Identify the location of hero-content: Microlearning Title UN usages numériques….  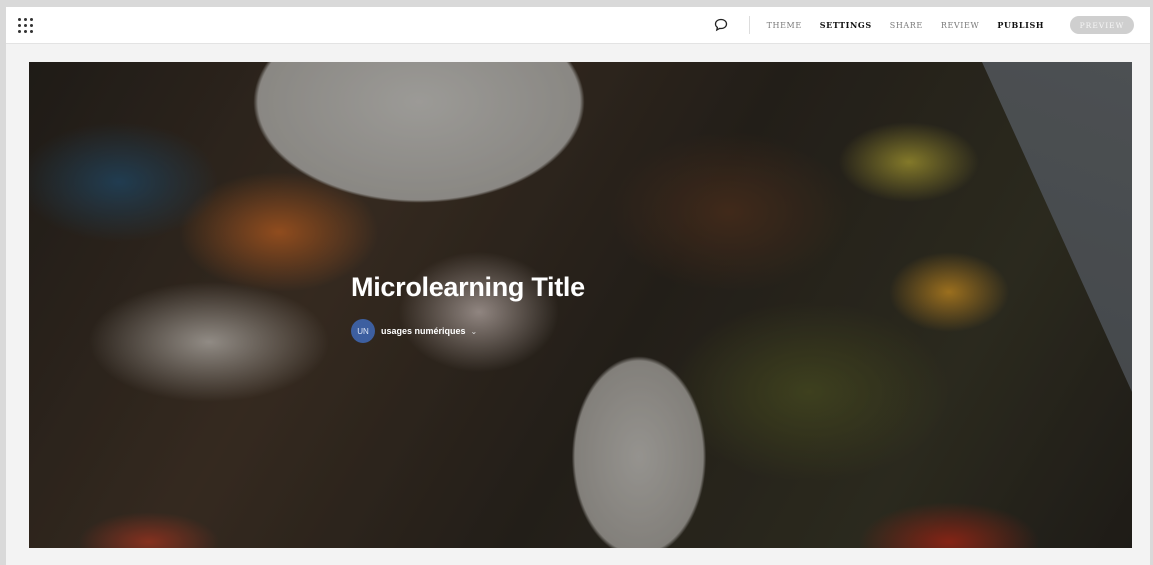
(468, 307).